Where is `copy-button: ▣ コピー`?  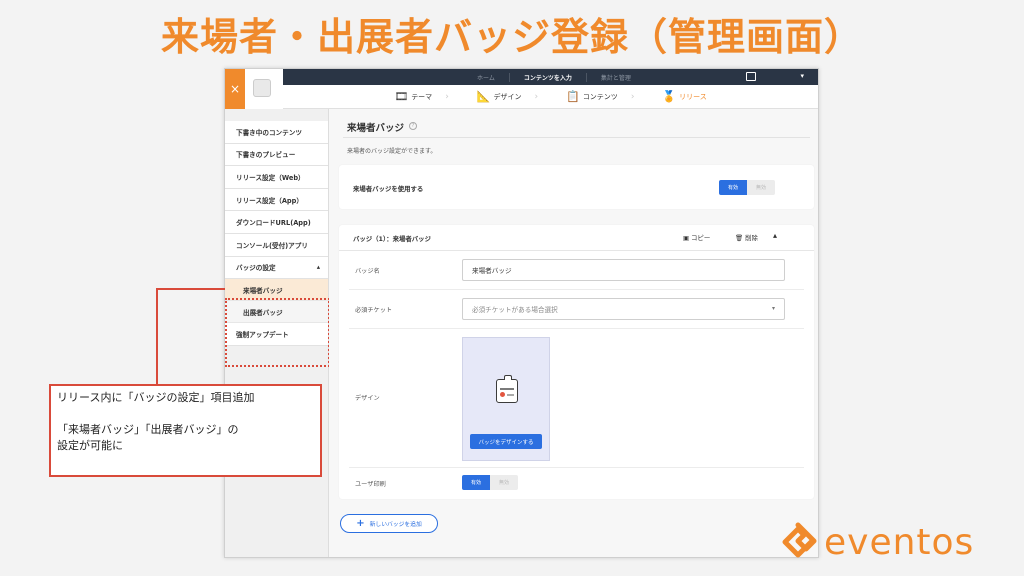 copy-button: ▣ コピー is located at coordinates (696, 238).